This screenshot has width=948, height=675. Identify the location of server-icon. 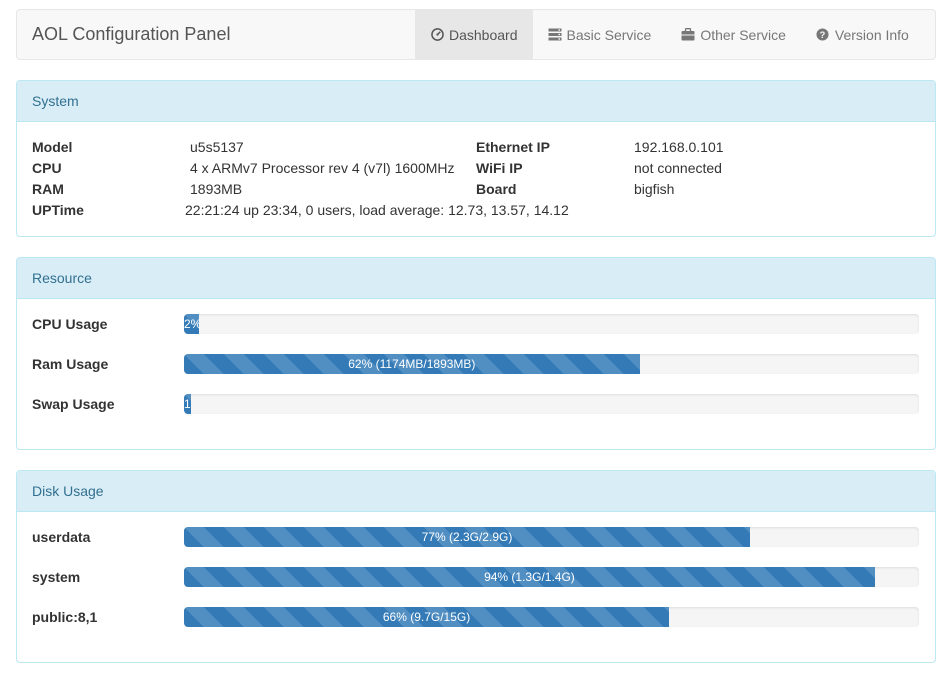
(555, 35).